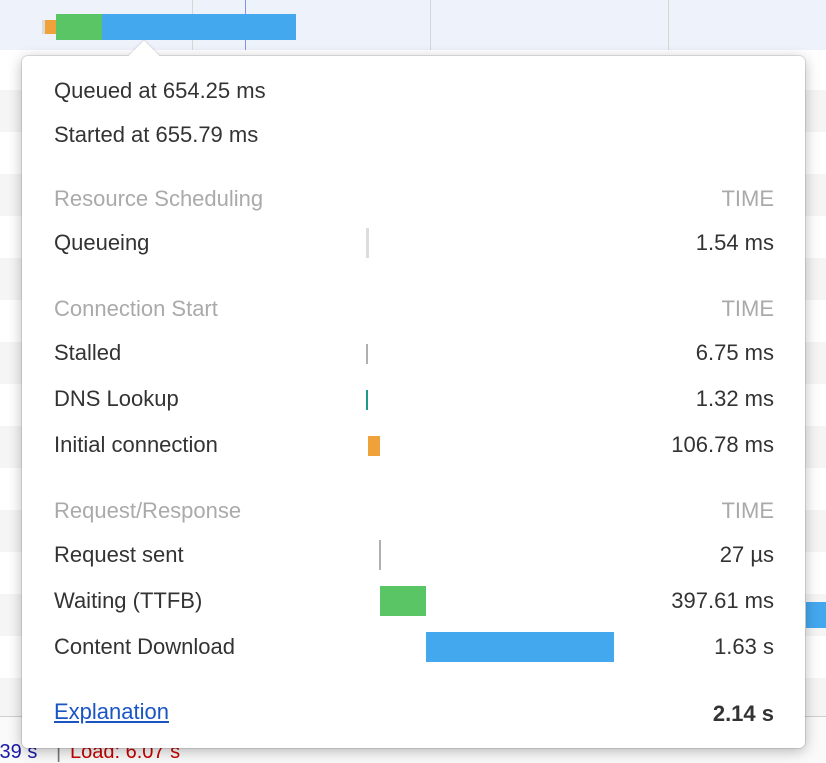 This screenshot has height=763, width=826. I want to click on dns-lookup-bar, so click(367, 400).